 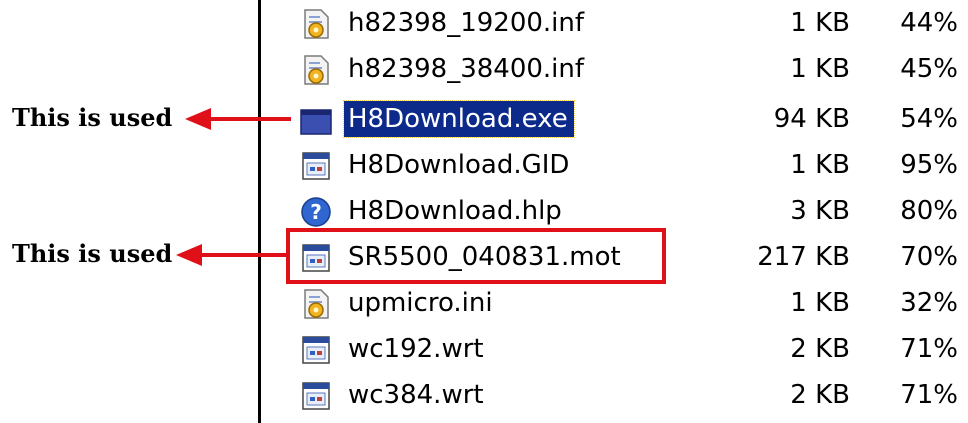 What do you see at coordinates (803, 257) in the screenshot?
I see `file-size: 217 KB` at bounding box center [803, 257].